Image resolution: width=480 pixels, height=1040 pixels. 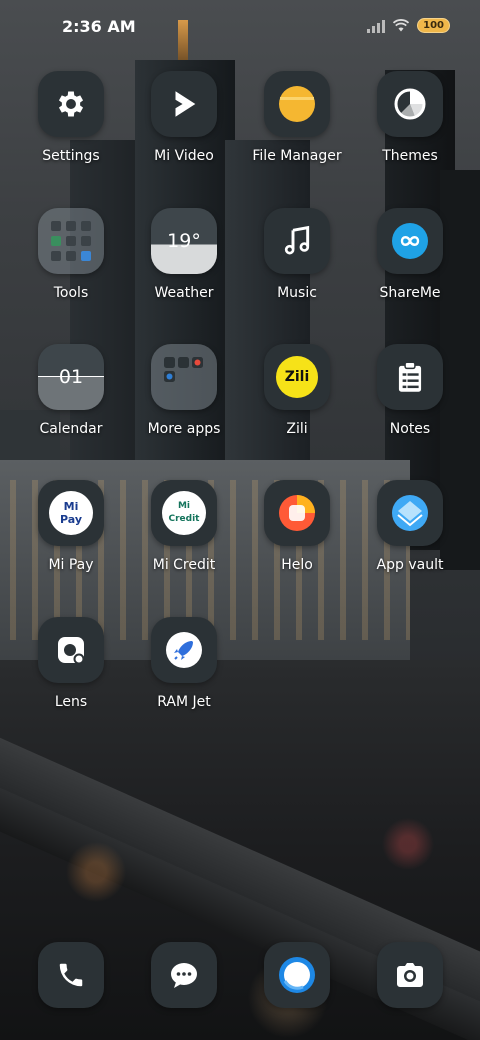 What do you see at coordinates (297, 377) in the screenshot?
I see `zili-icon: Zili` at bounding box center [297, 377].